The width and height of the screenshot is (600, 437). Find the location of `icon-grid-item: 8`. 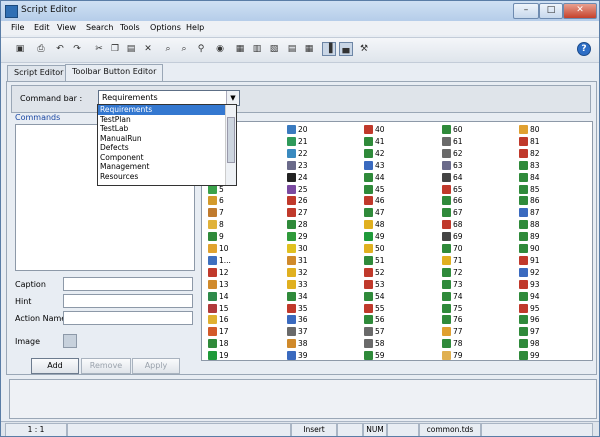

icon-grid-item: 8 is located at coordinates (216, 224).